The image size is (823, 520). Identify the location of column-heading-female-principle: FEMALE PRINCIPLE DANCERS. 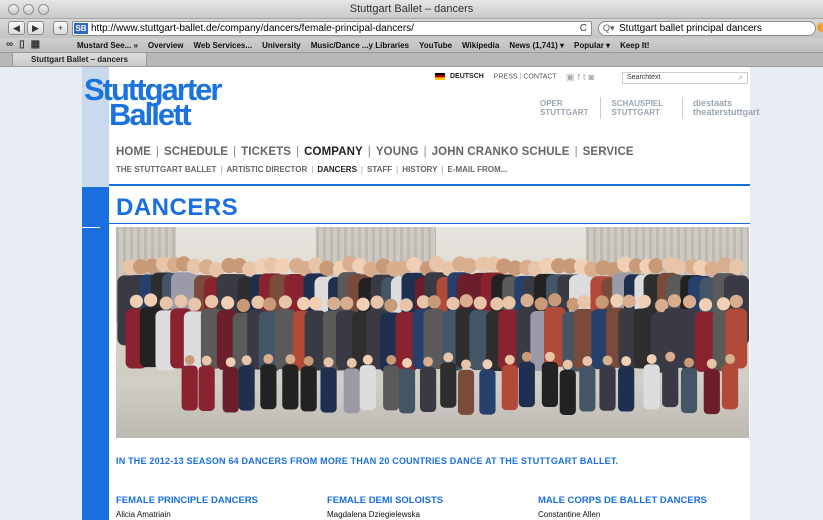
(187, 500).